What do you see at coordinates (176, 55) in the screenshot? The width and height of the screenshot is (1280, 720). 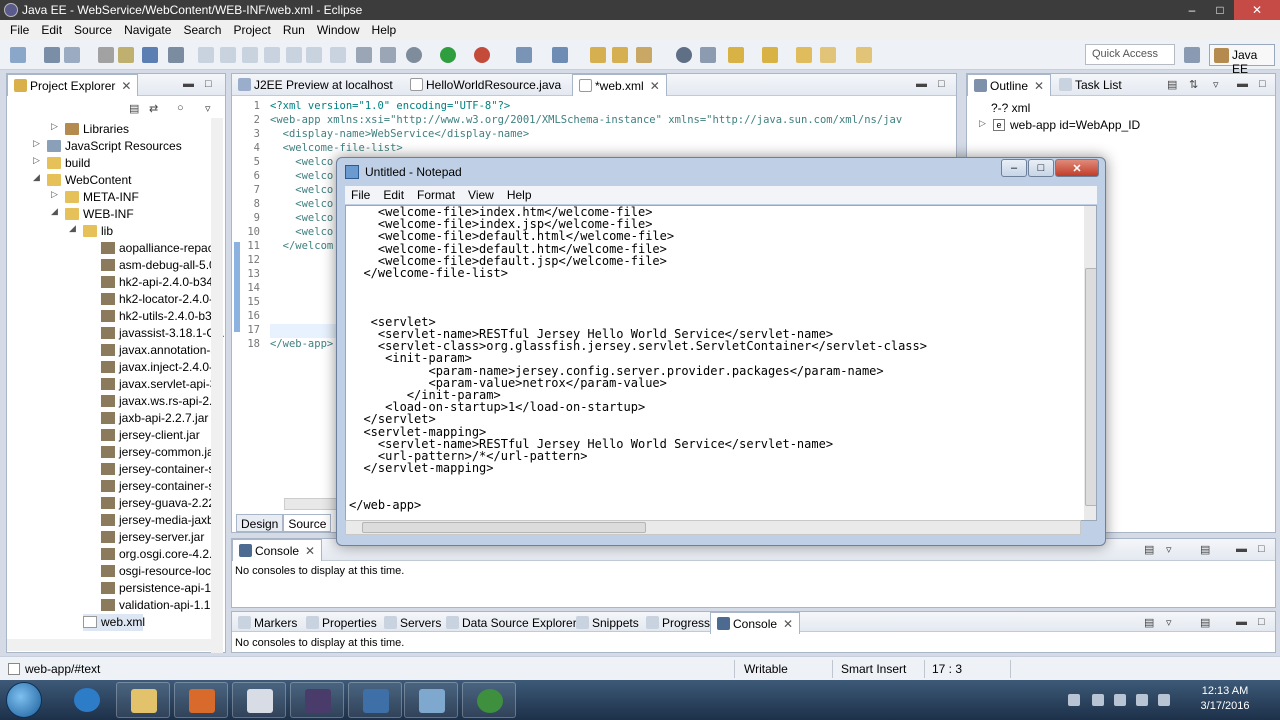 I see `skip-breakpoints-icon` at bounding box center [176, 55].